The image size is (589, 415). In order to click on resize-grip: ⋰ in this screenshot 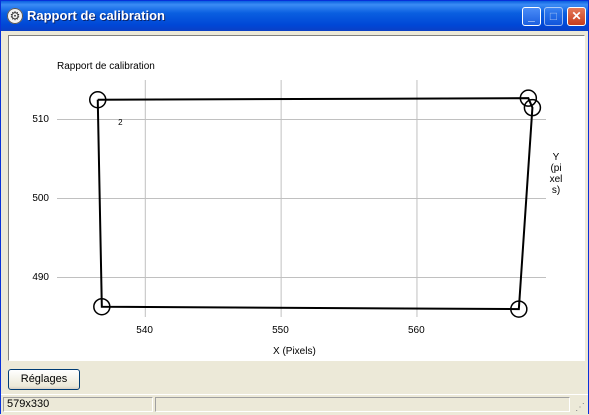, I will do `click(580, 407)`.